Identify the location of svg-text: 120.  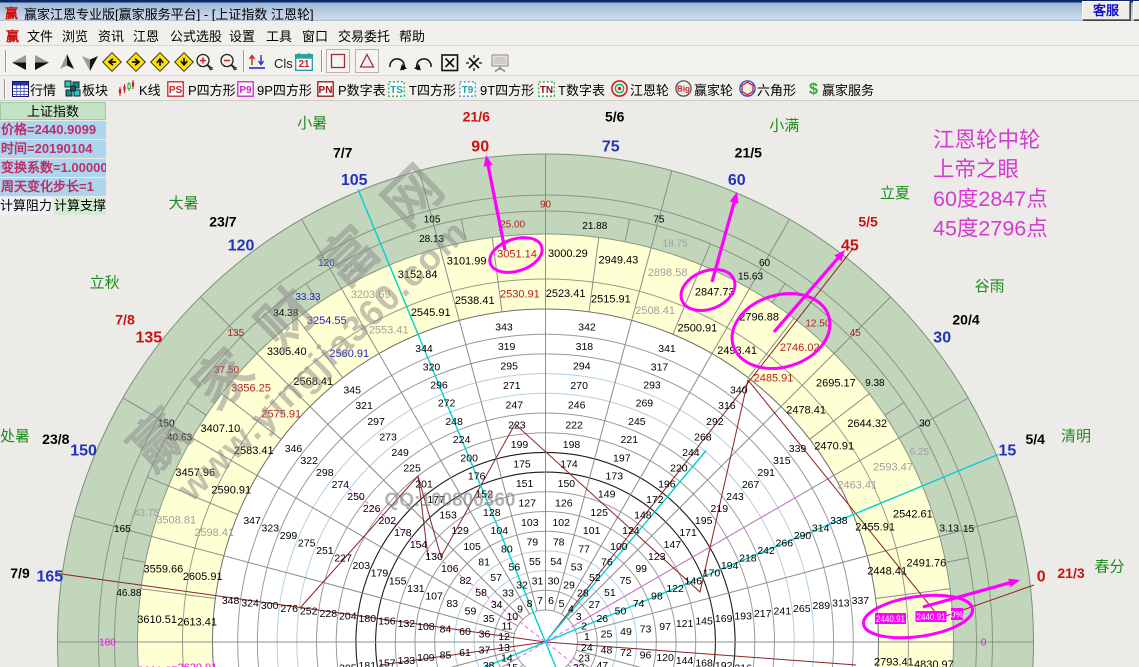
(665, 658).